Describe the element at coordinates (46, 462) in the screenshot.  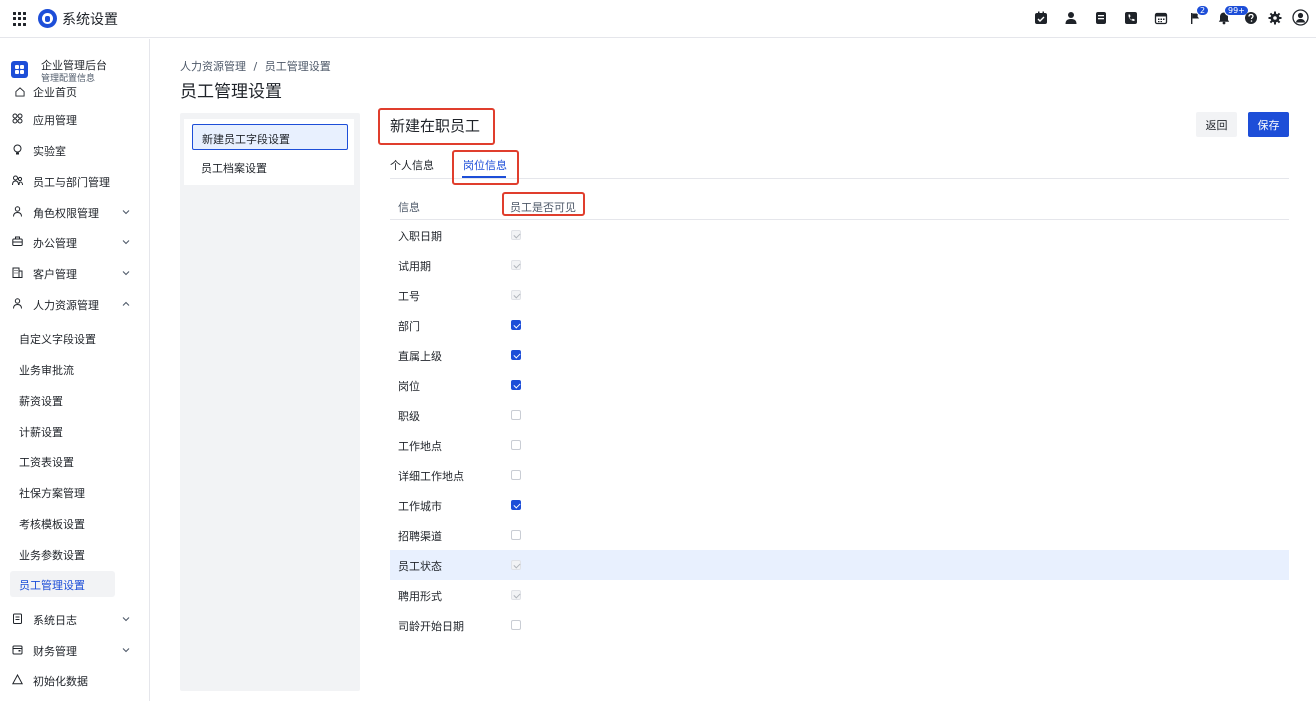
I see `sidebar-subitem-label: 工资表设置` at that location.